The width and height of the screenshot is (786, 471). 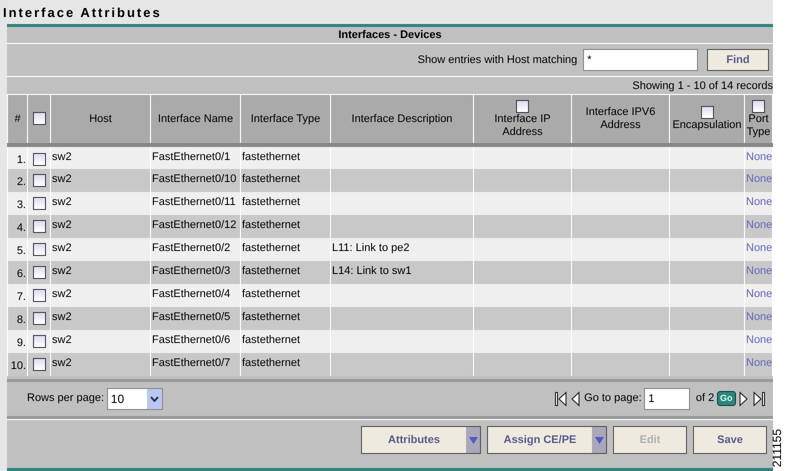 What do you see at coordinates (667, 399) in the screenshot?
I see `page-field: 1` at bounding box center [667, 399].